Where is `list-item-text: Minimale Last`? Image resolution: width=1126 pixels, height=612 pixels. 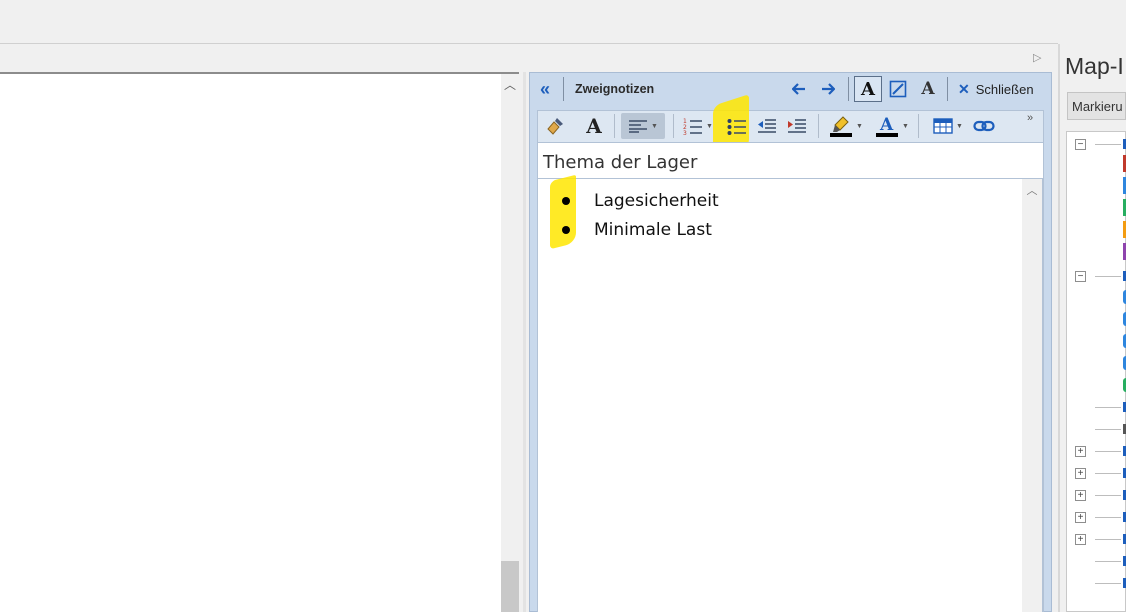 list-item-text: Minimale Last is located at coordinates (653, 230).